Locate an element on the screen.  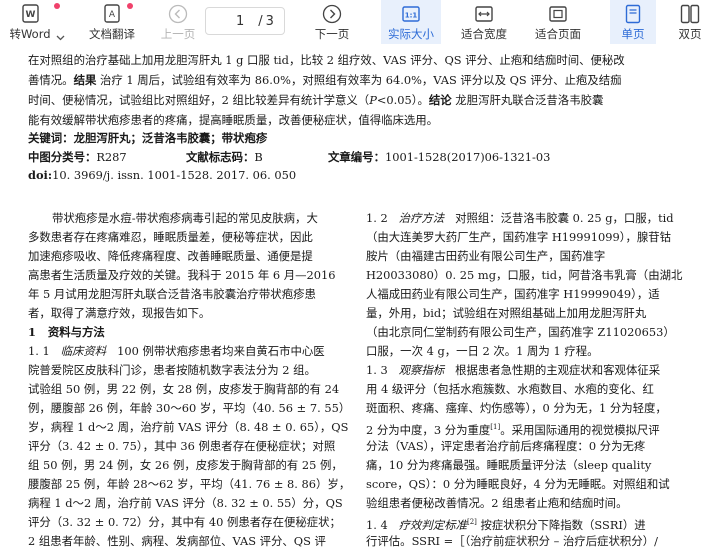
translate-icon: A is located at coordinates (112, 13).